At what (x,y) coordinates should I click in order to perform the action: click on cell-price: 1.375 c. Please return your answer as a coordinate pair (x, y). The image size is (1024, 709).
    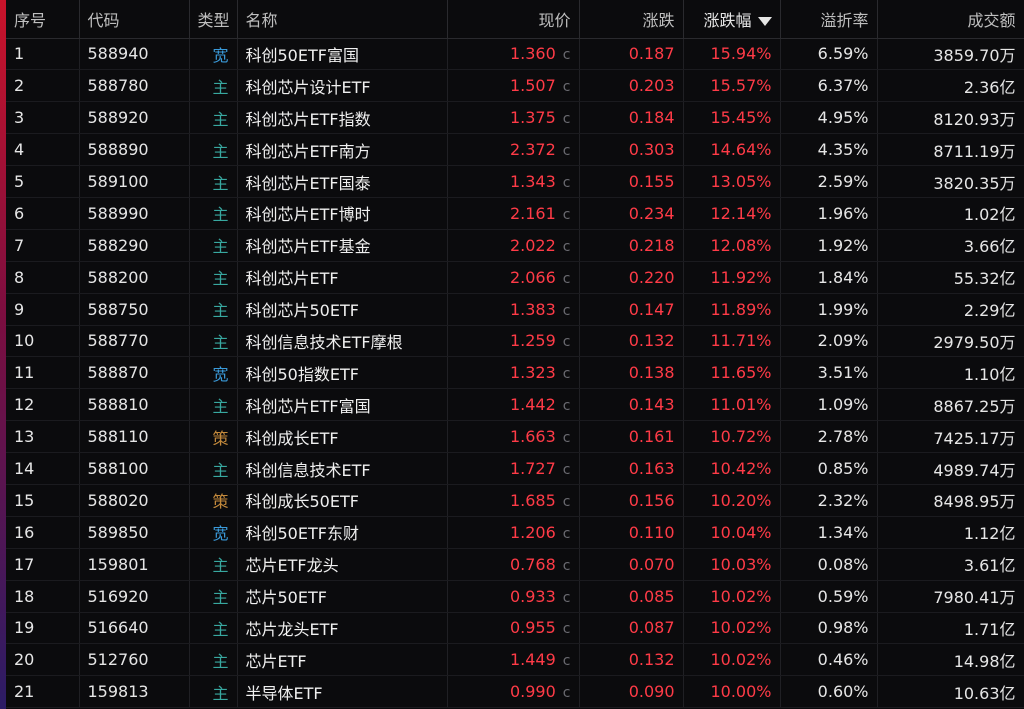
    Looking at the image, I should click on (513, 118).